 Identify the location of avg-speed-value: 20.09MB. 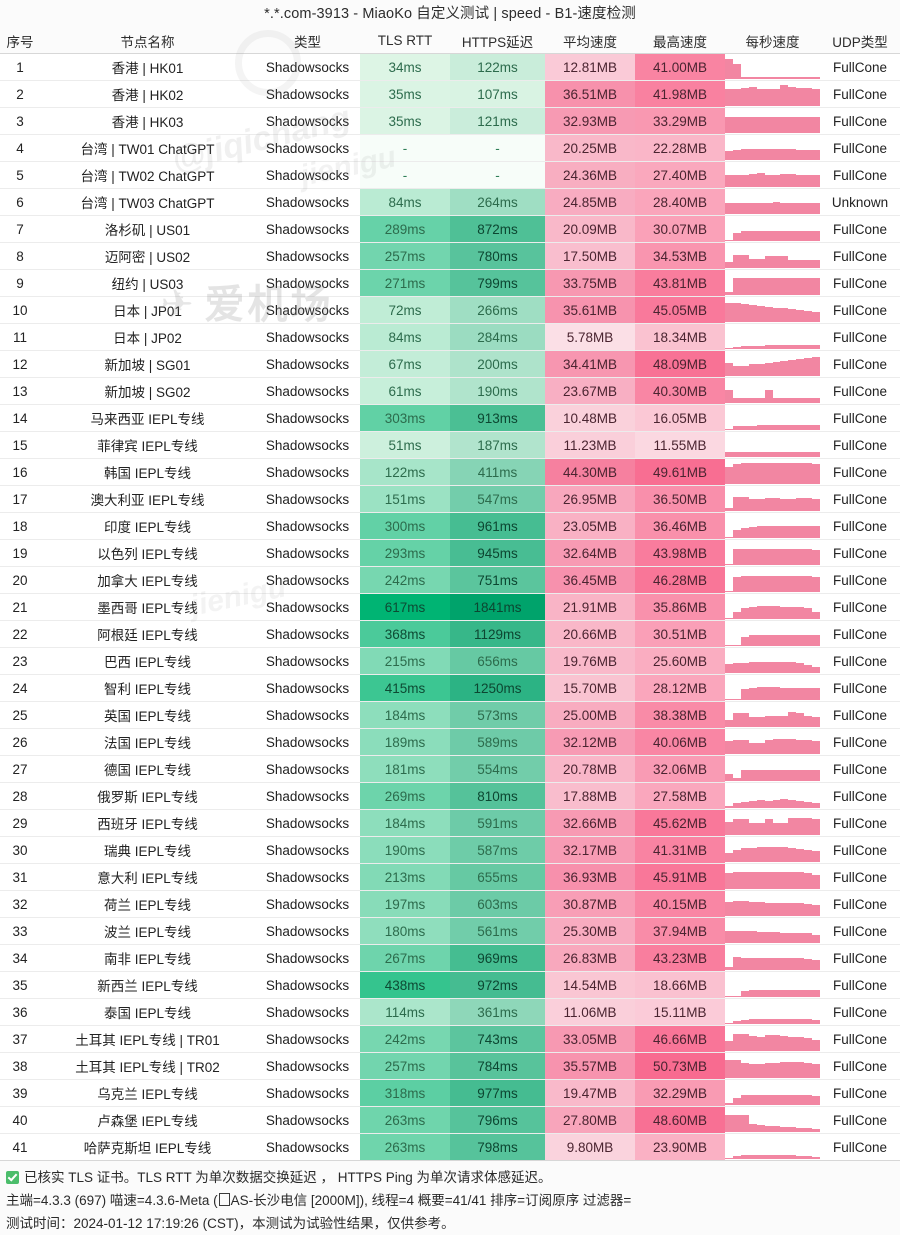
(590, 229).